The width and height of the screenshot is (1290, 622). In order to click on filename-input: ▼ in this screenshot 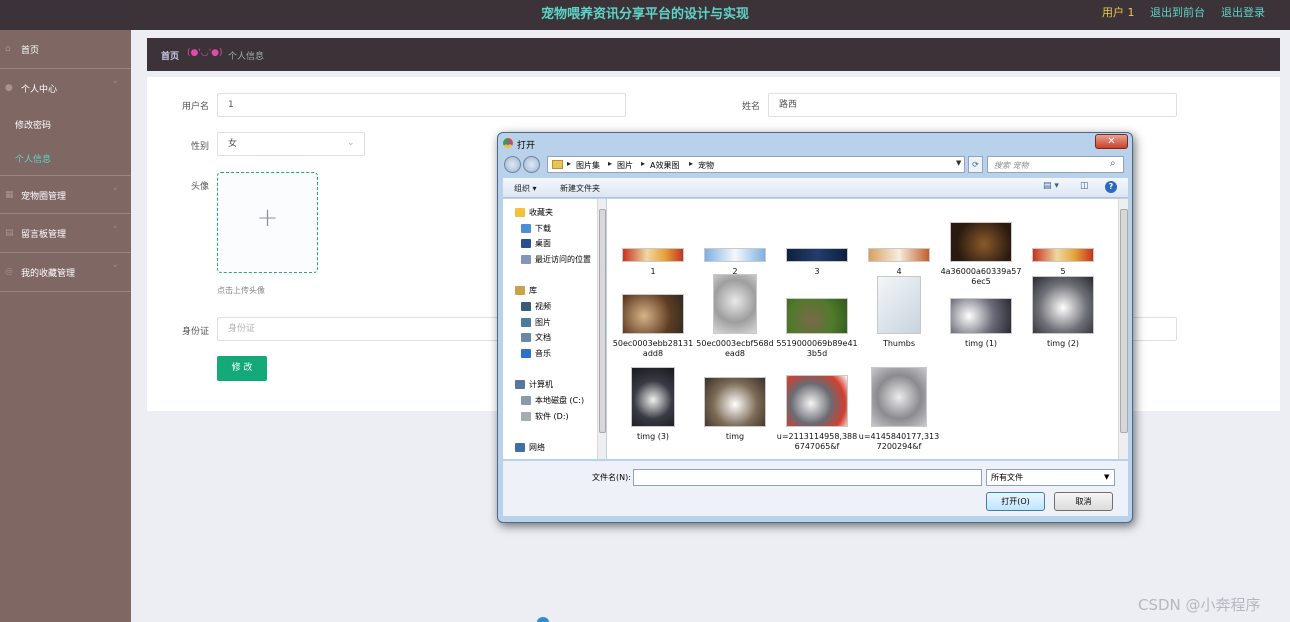, I will do `click(869, 477)`.